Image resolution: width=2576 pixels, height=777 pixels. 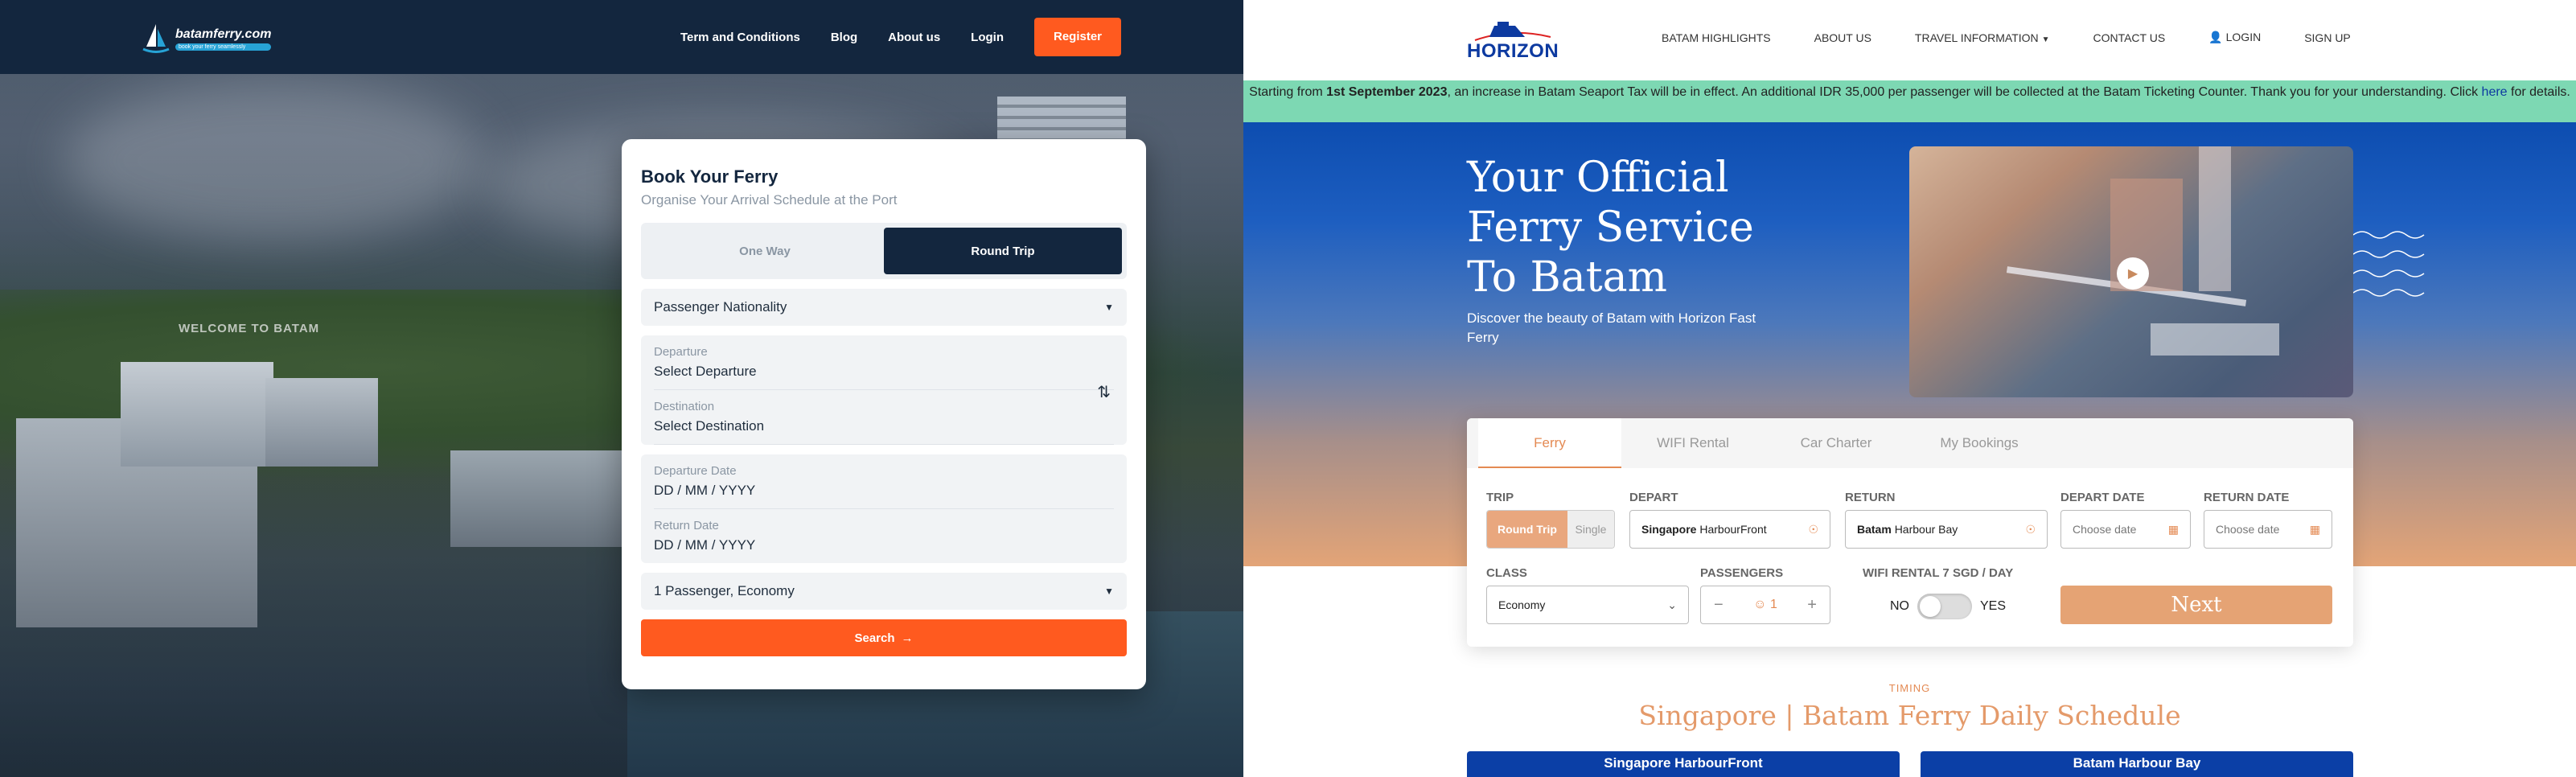 What do you see at coordinates (1104, 392) in the screenshot?
I see `swap-icon: ⇅` at bounding box center [1104, 392].